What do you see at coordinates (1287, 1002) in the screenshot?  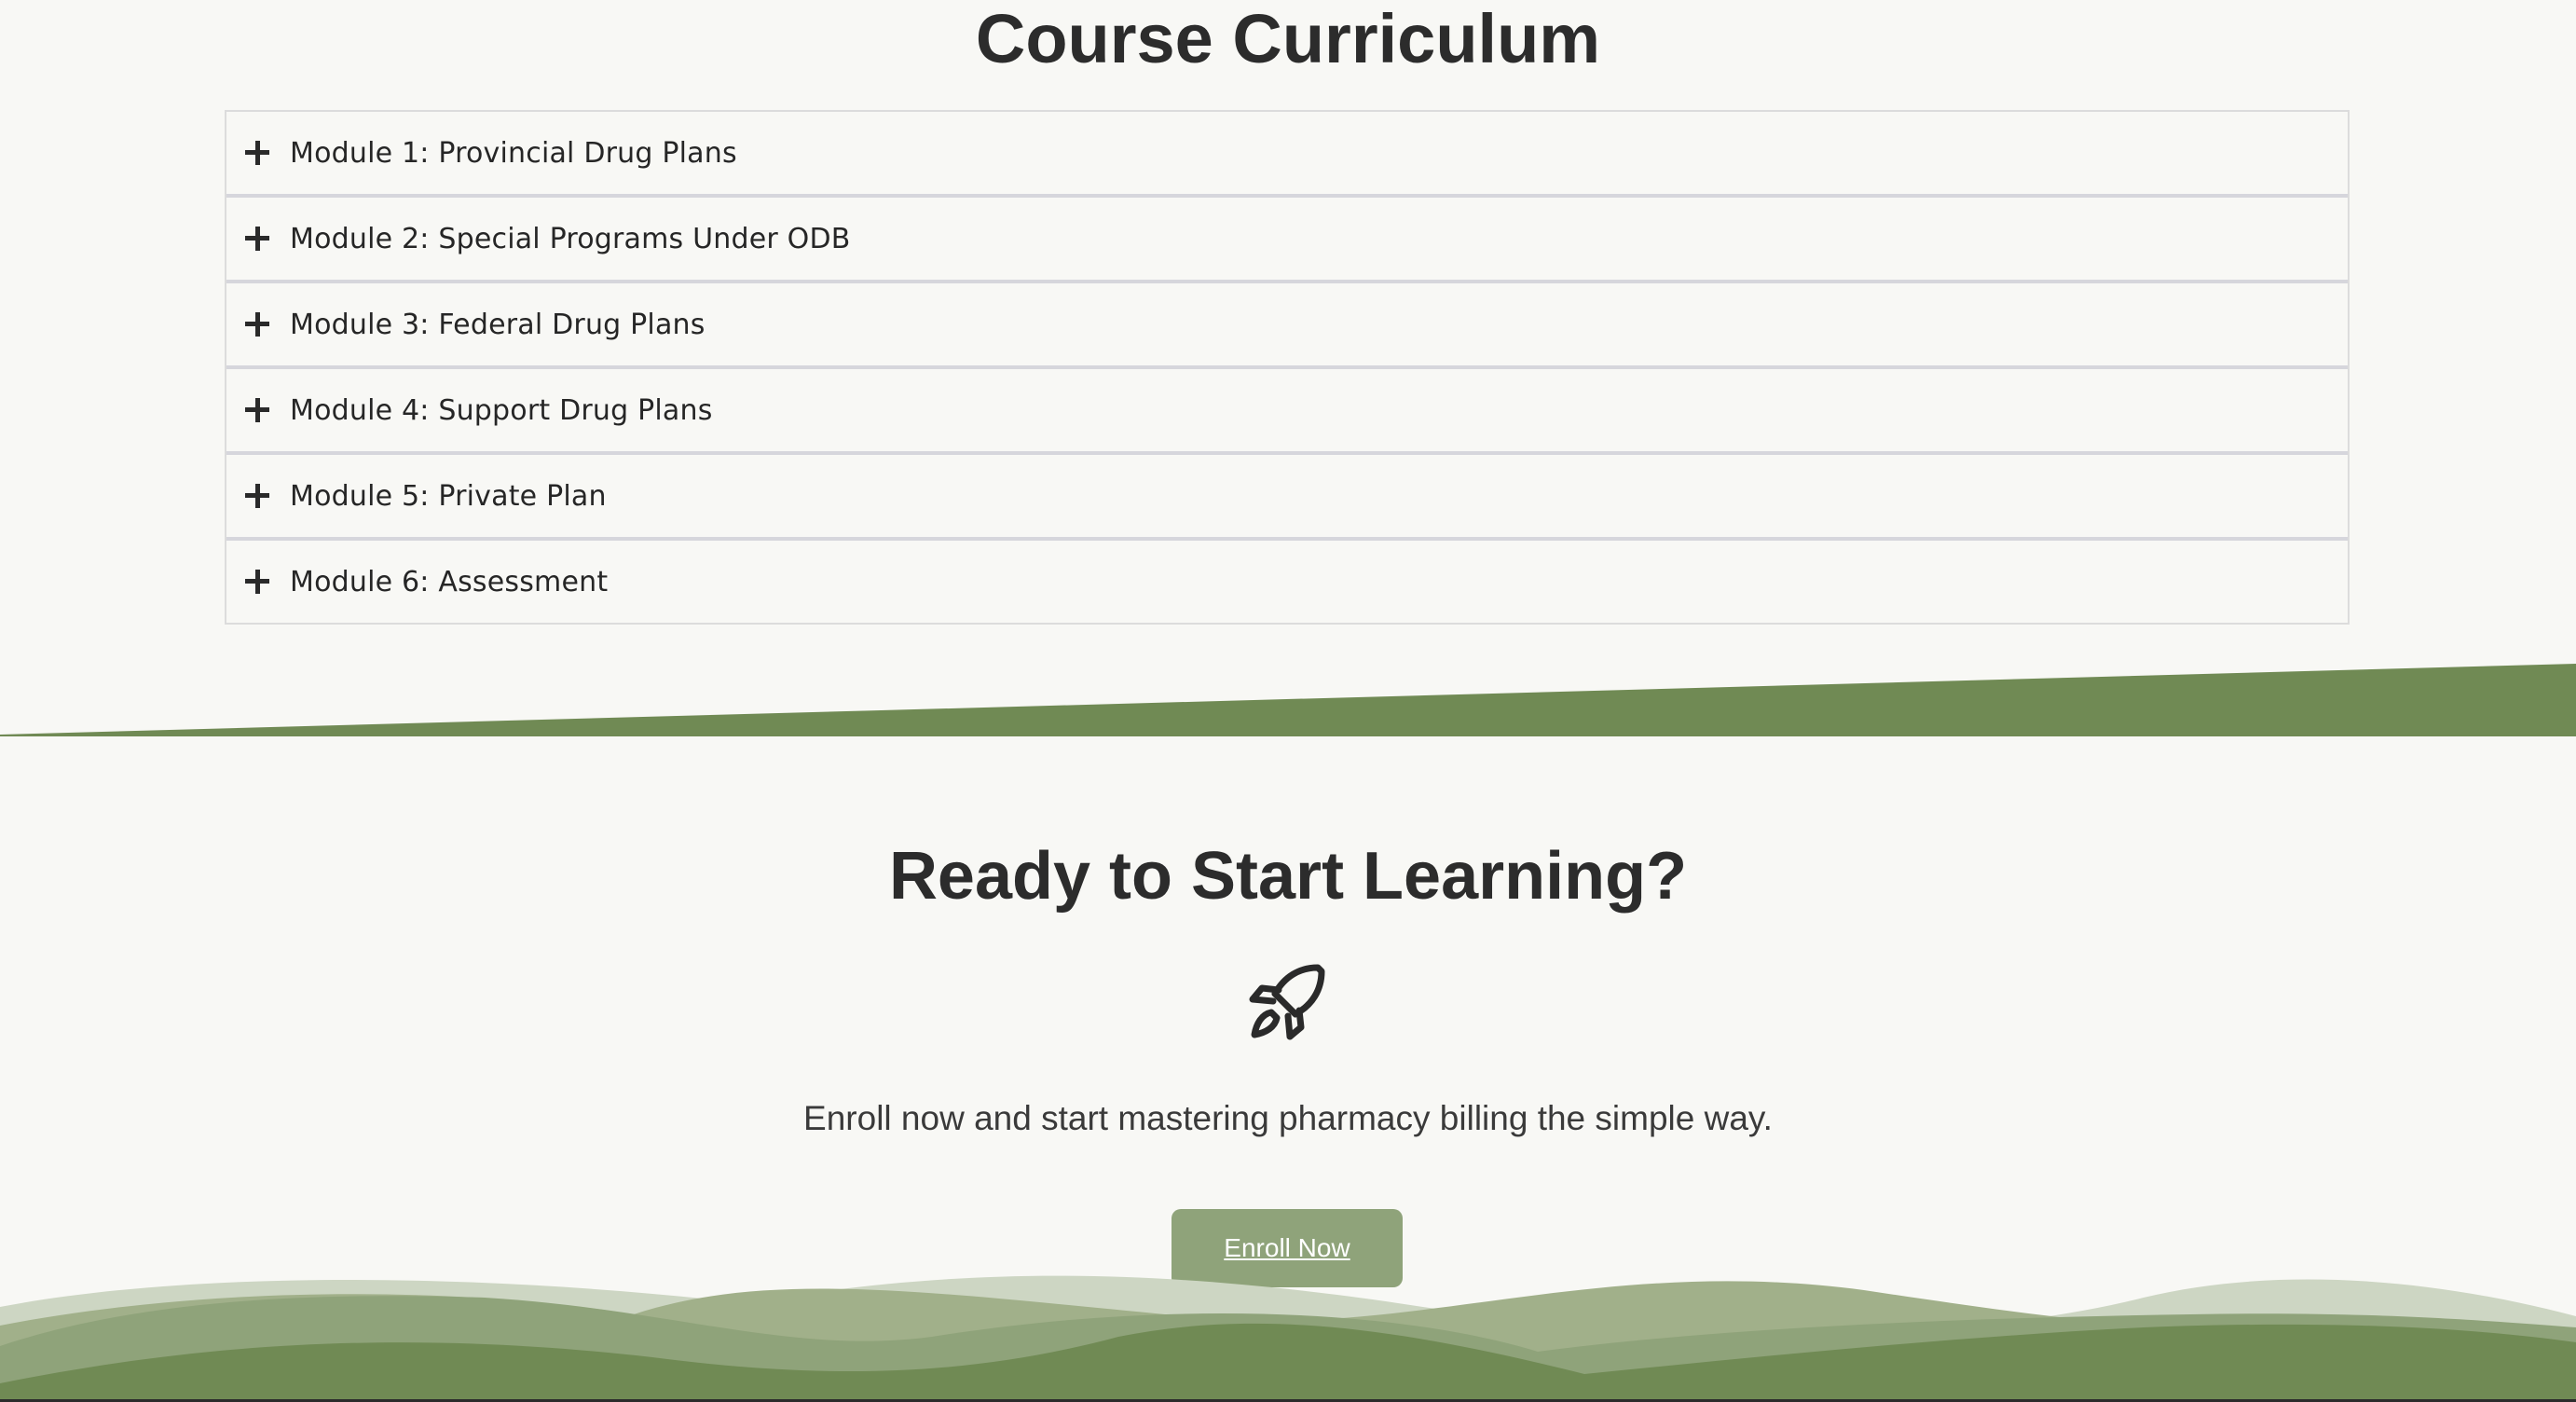 I see `rocket-icon` at bounding box center [1287, 1002].